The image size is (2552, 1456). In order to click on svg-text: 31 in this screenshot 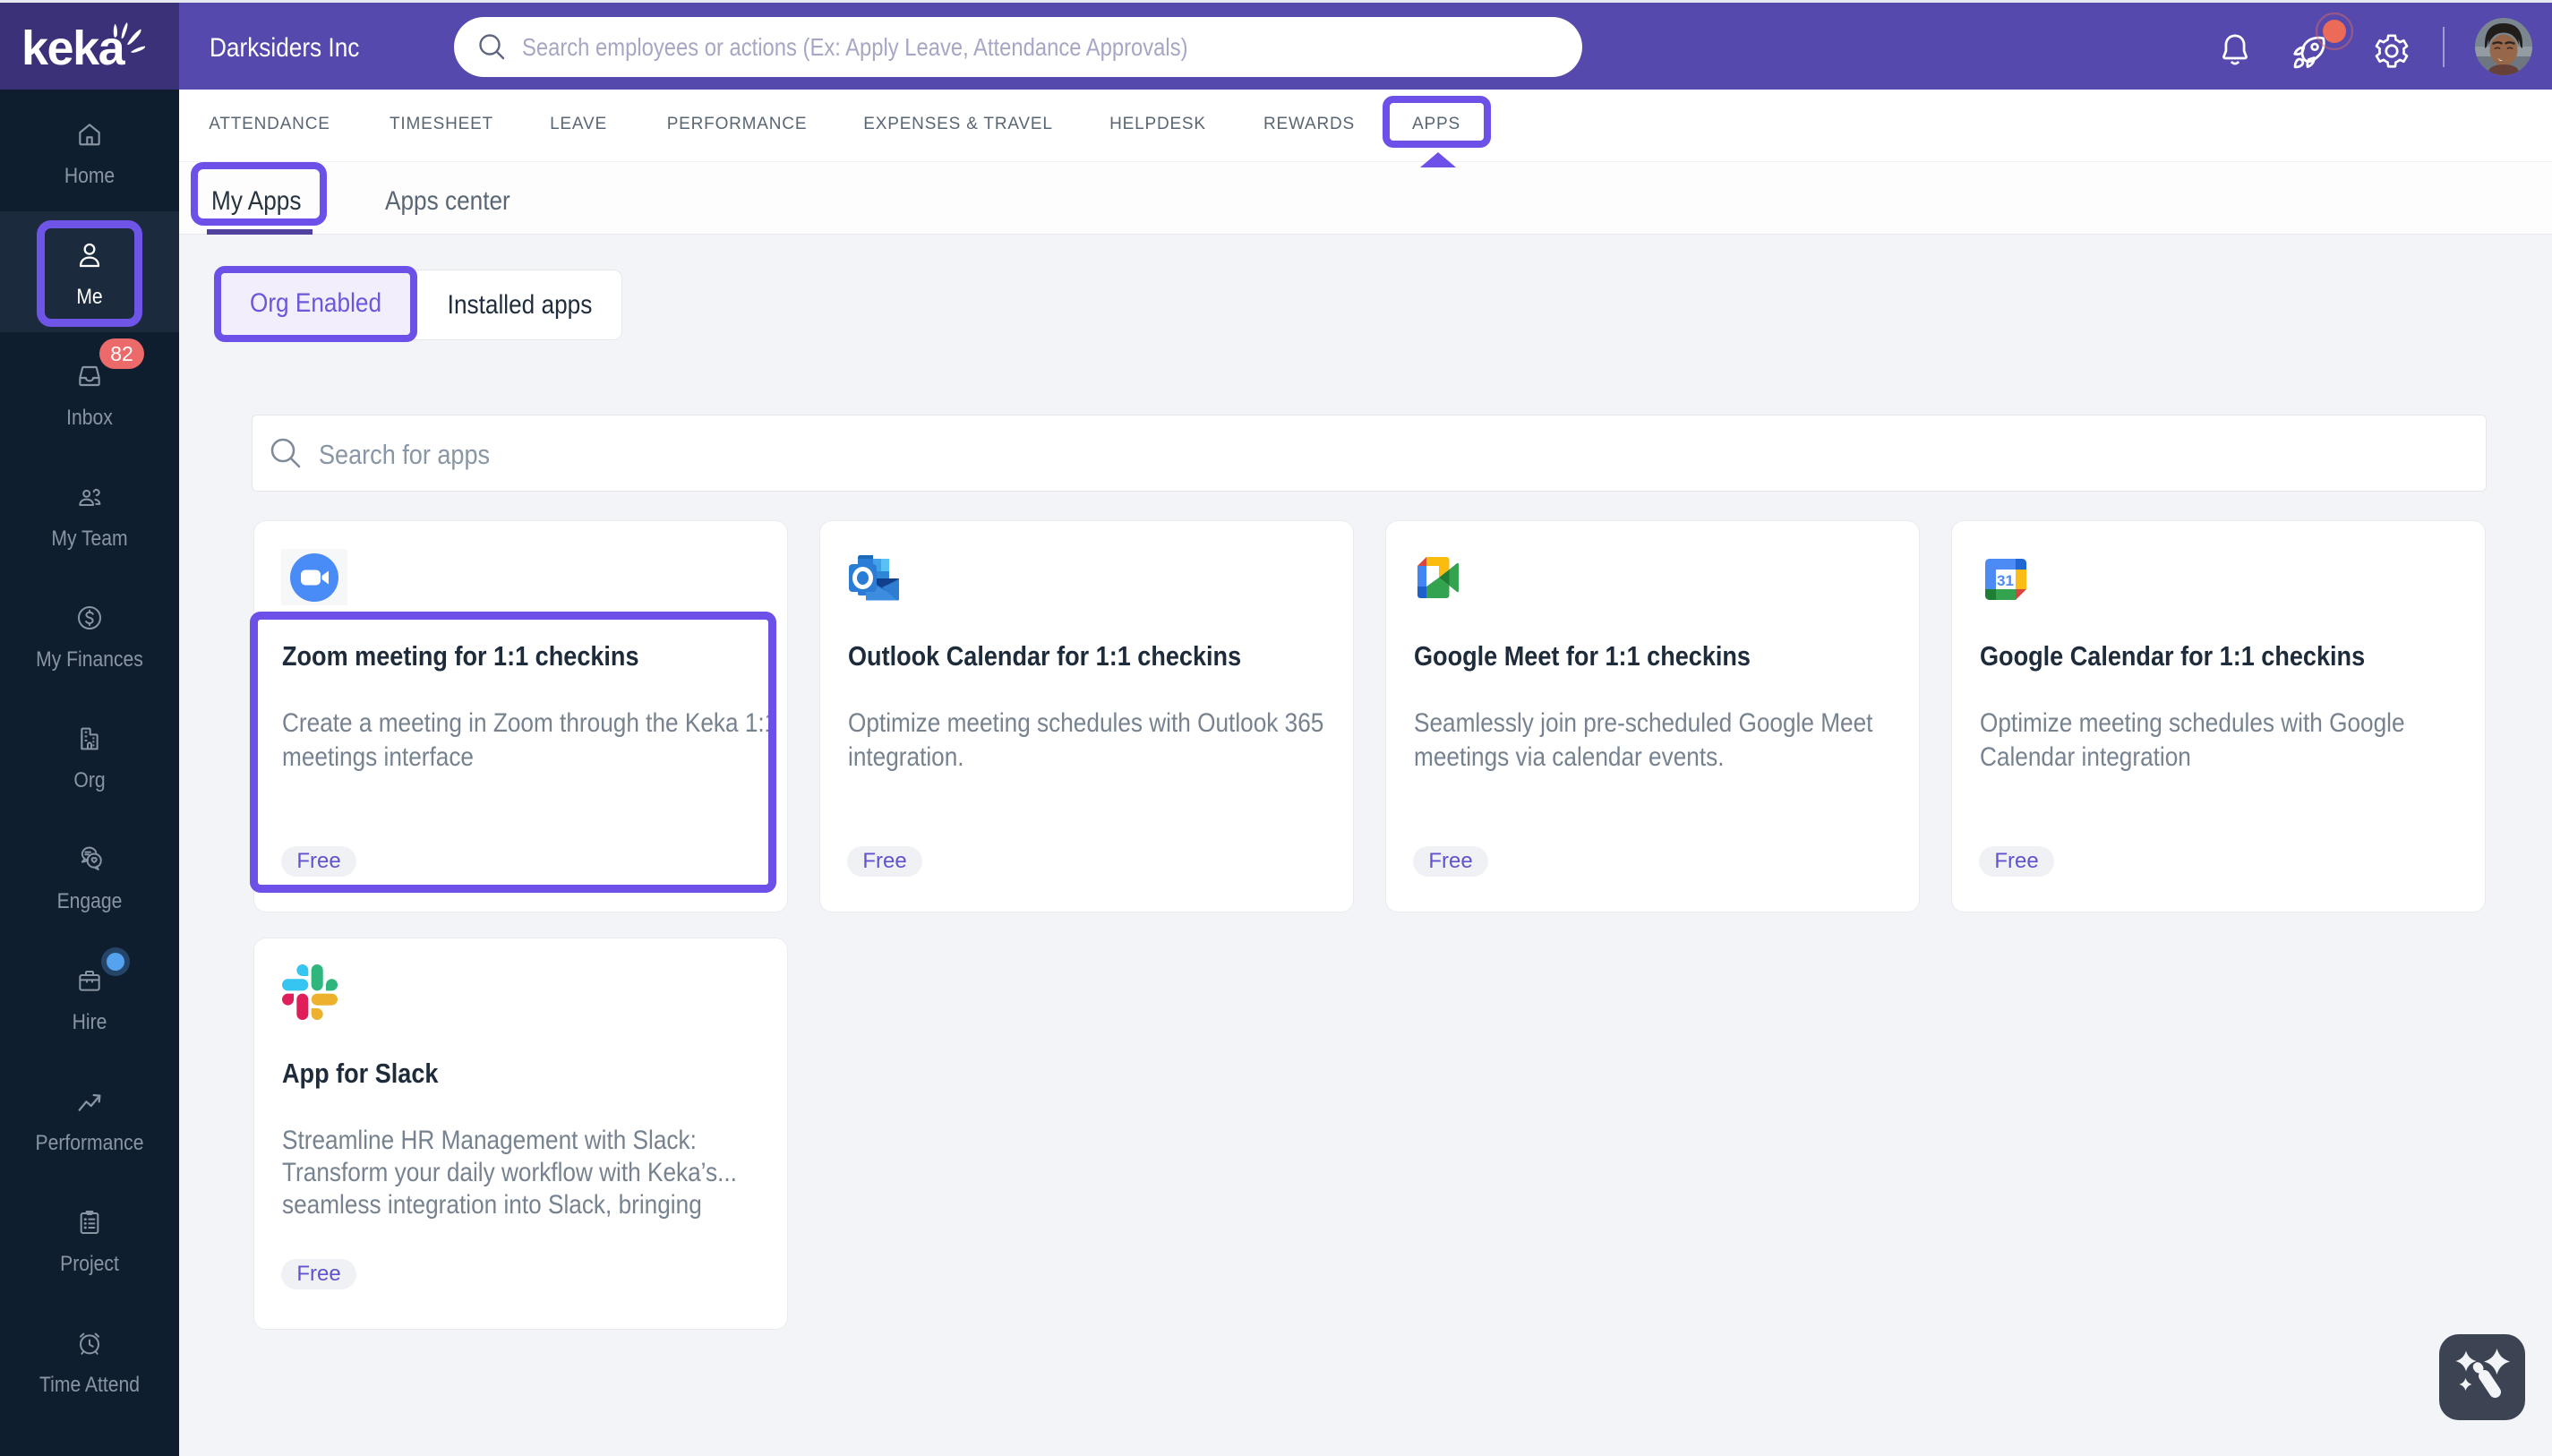, I will do `click(2005, 580)`.